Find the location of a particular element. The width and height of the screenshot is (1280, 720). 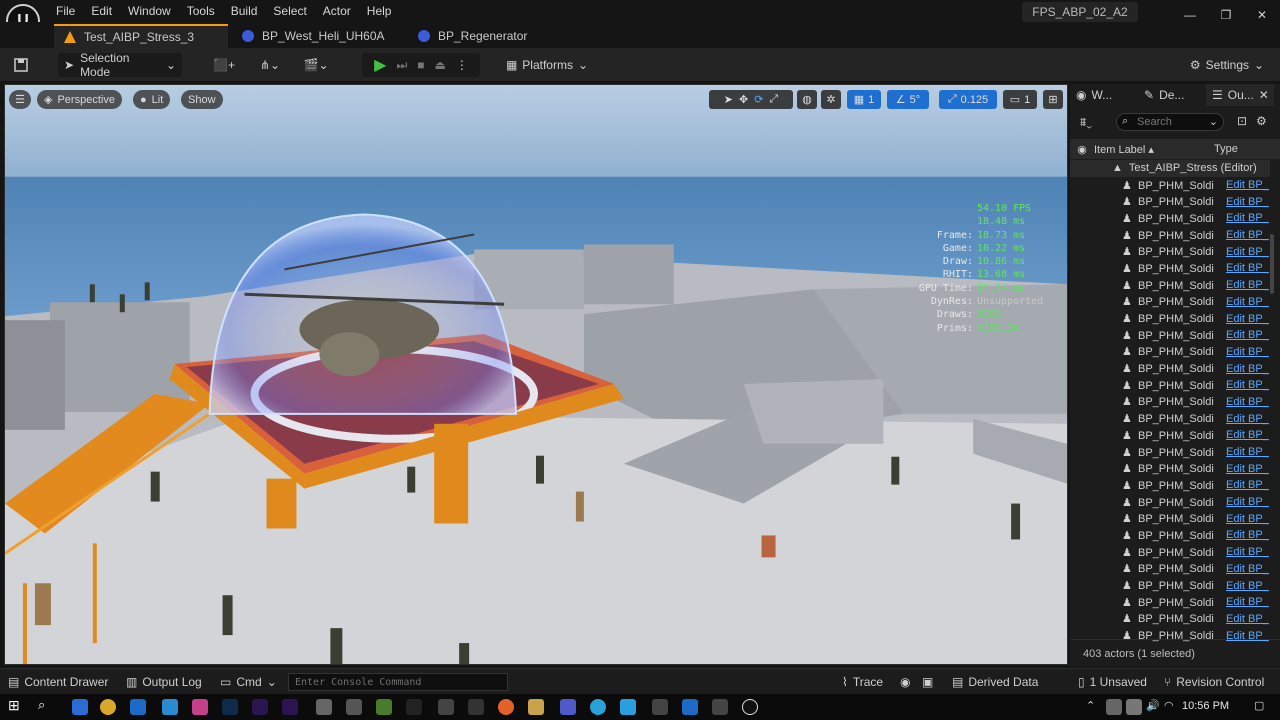

trace-button: ⌇ Trace is located at coordinates (862, 682).